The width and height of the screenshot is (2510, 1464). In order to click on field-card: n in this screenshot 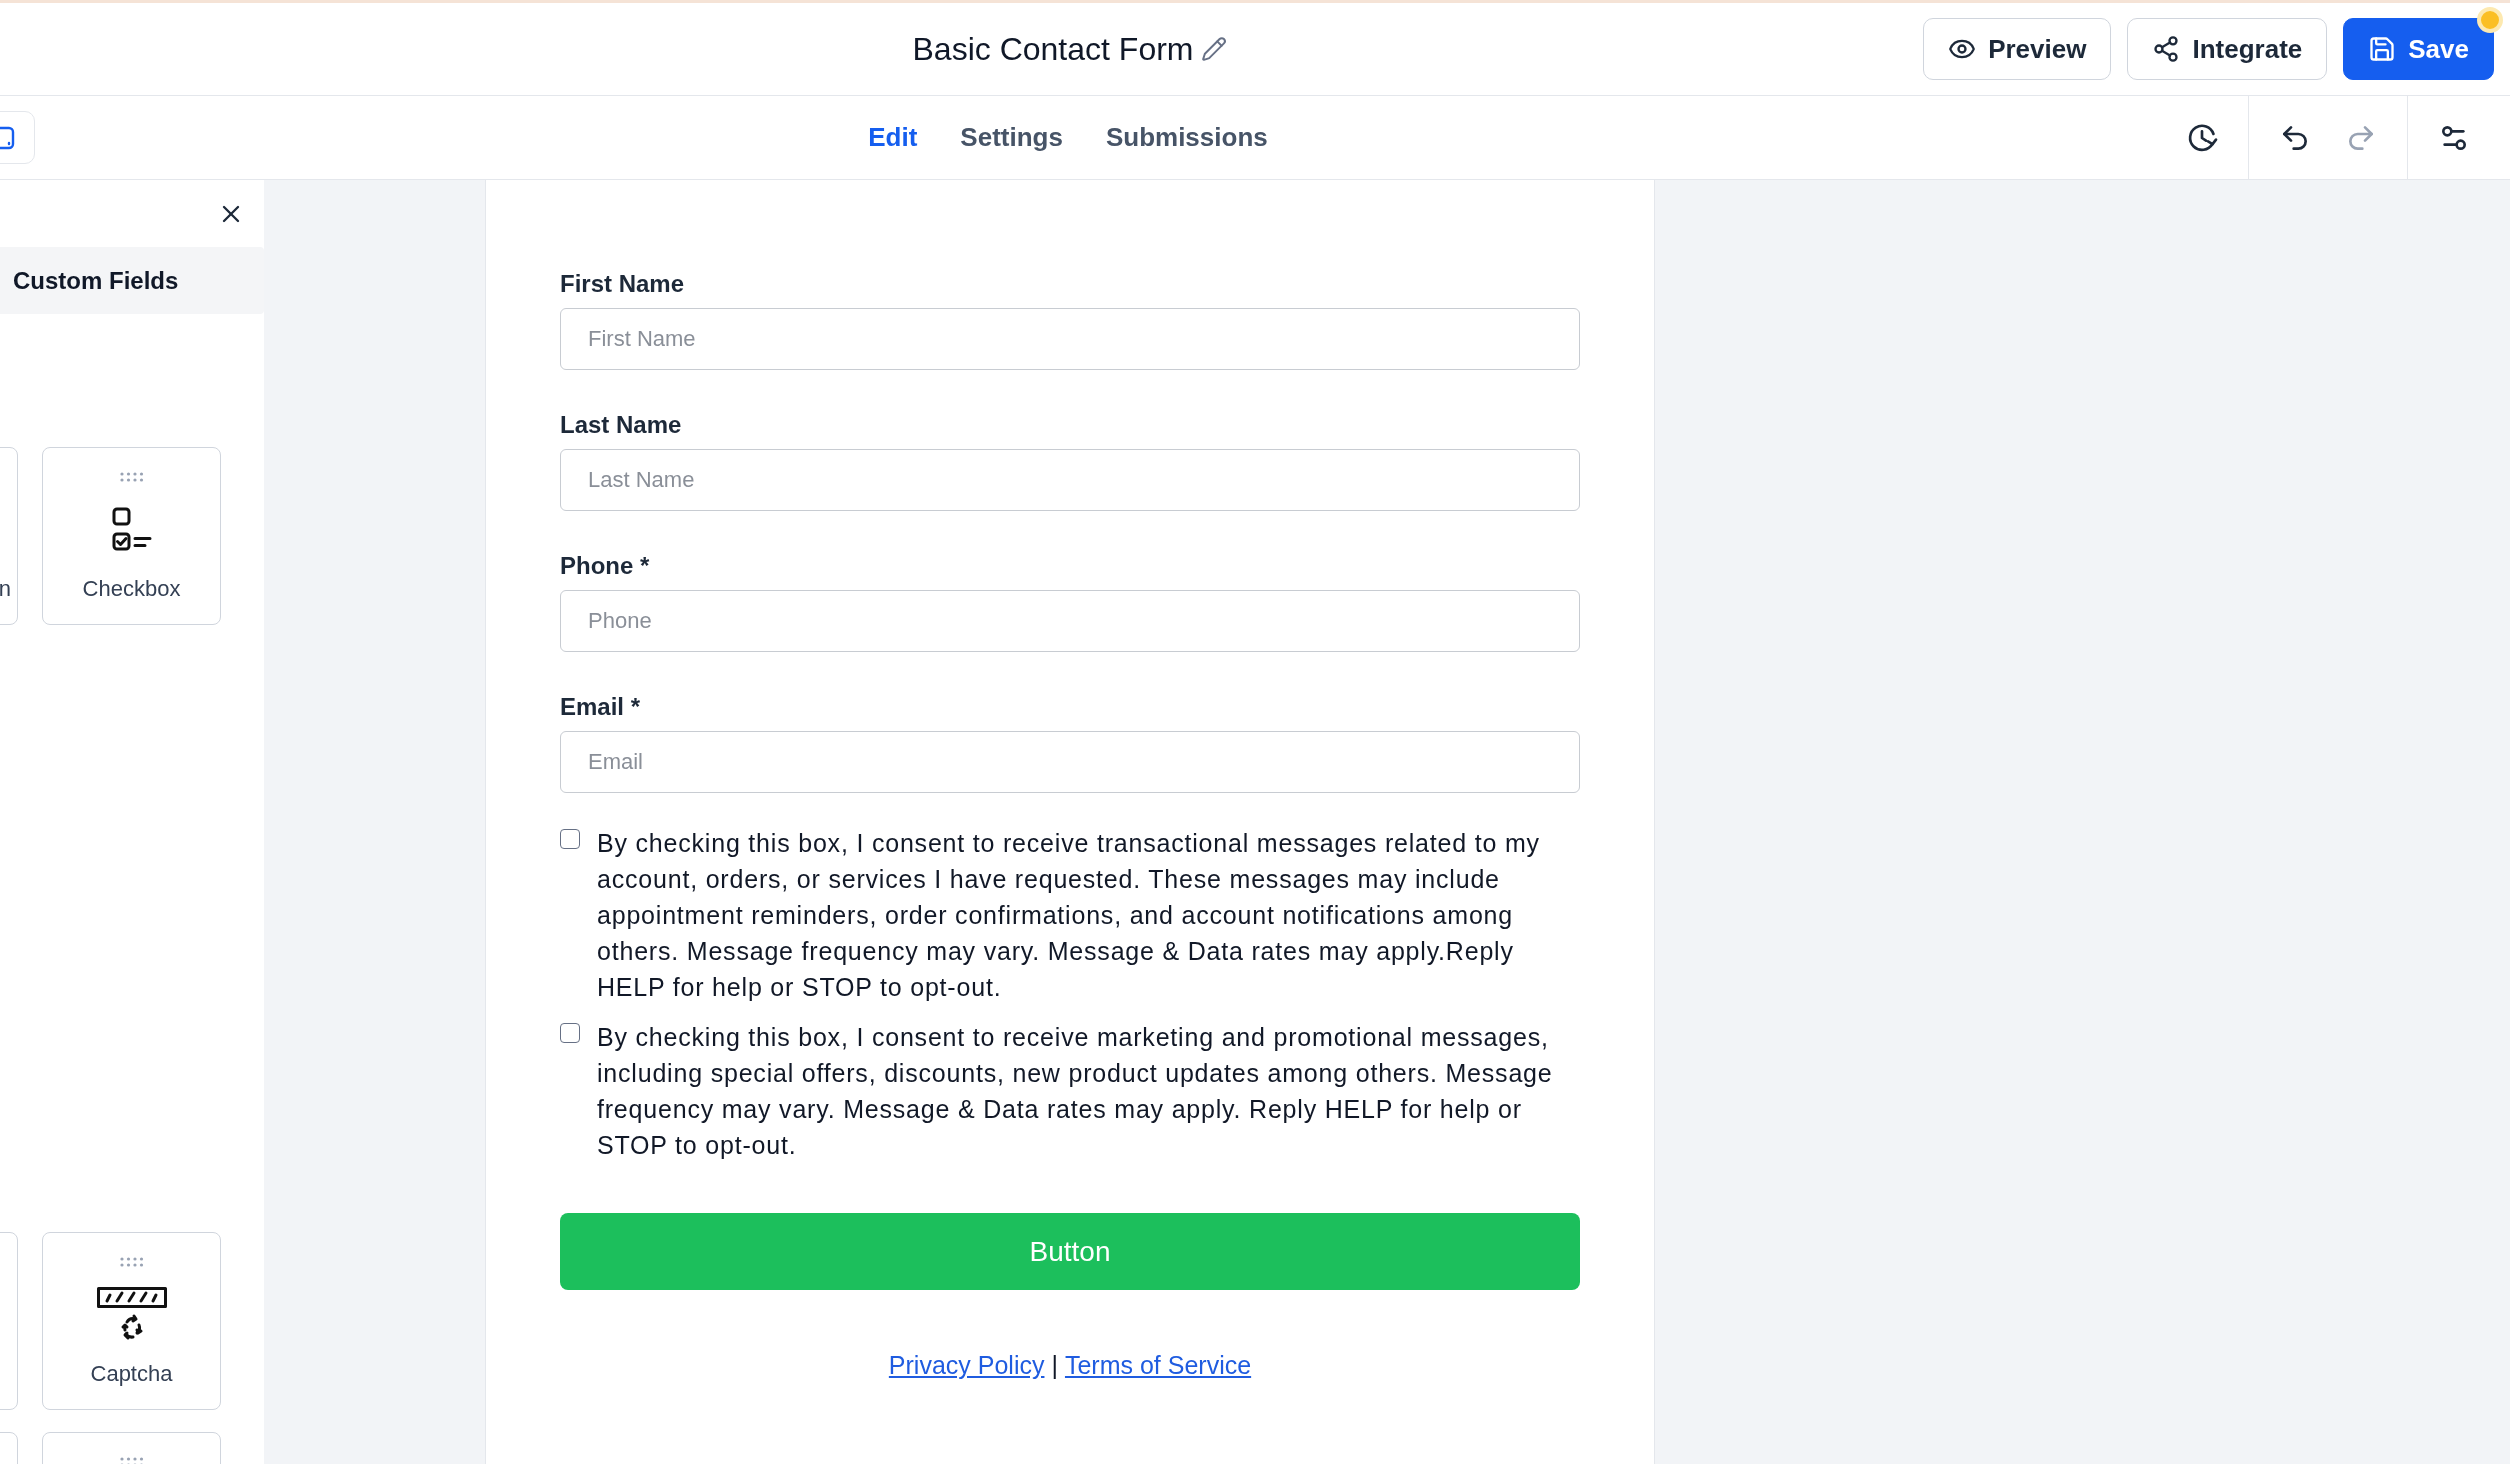, I will do `click(9, 536)`.